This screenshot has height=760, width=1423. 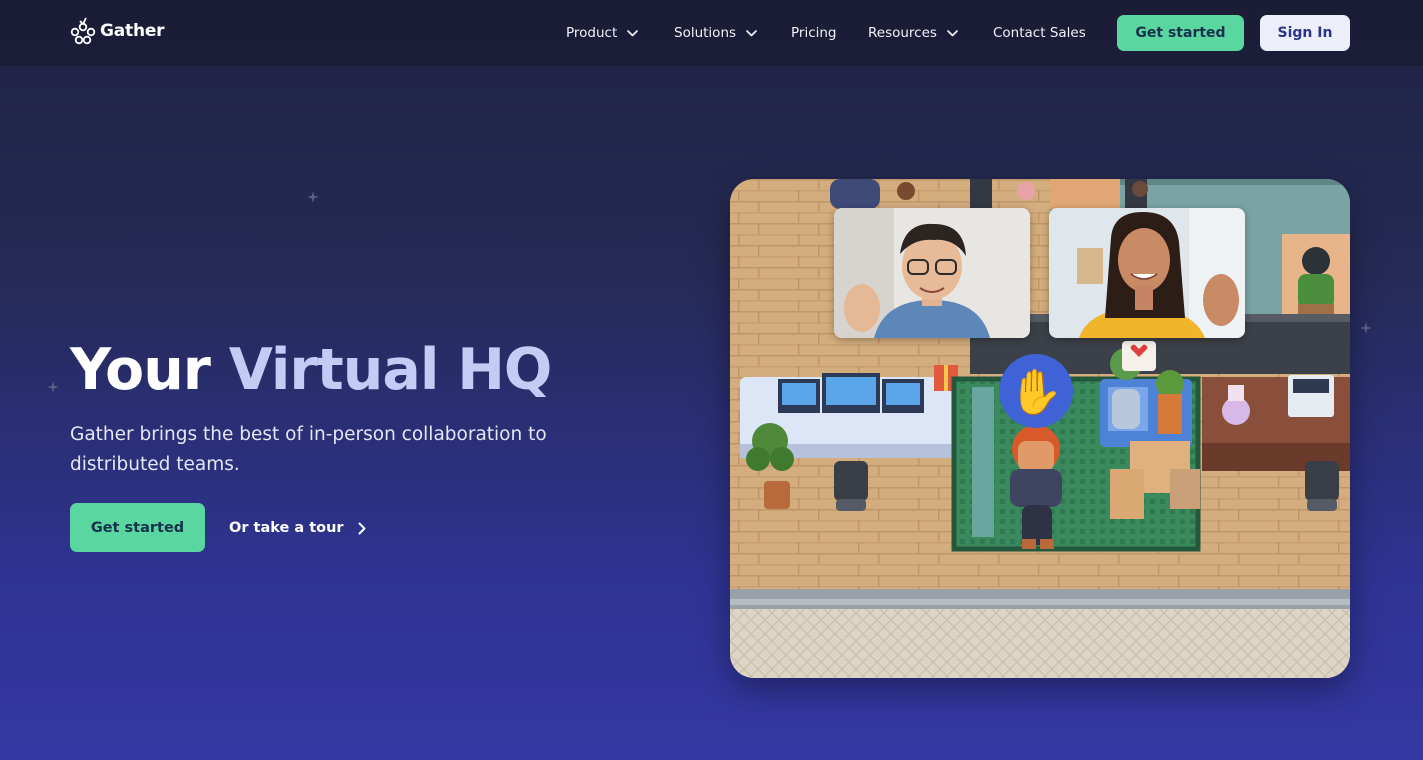 What do you see at coordinates (902, 33) in the screenshot?
I see `nav-item-label: Resources` at bounding box center [902, 33].